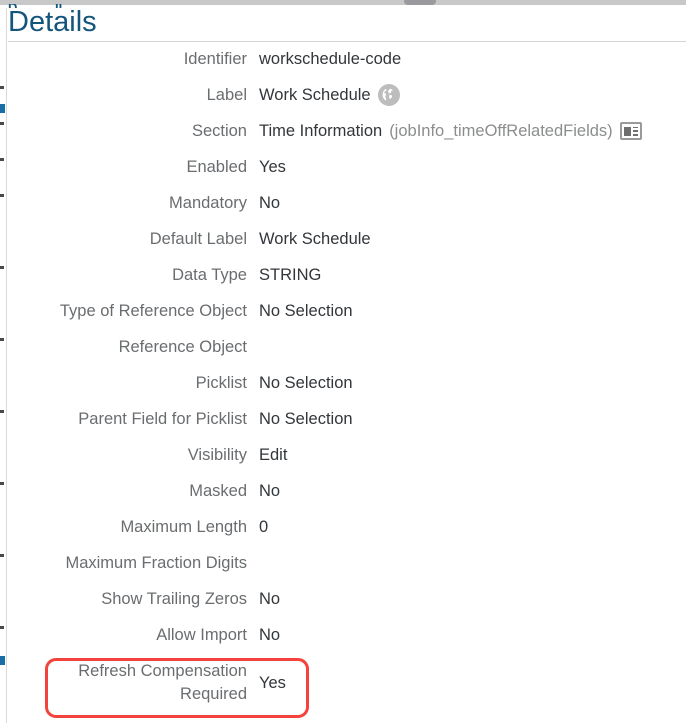  I want to click on detail-row-label: Visibility, so click(217, 455).